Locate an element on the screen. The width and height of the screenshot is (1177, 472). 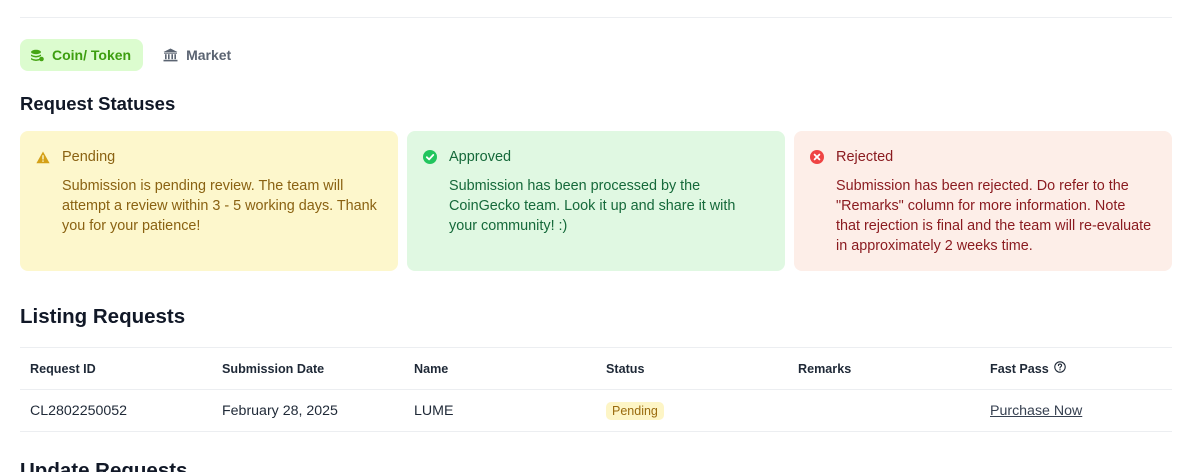
column-submission-date: Submission Date is located at coordinates (273, 368).